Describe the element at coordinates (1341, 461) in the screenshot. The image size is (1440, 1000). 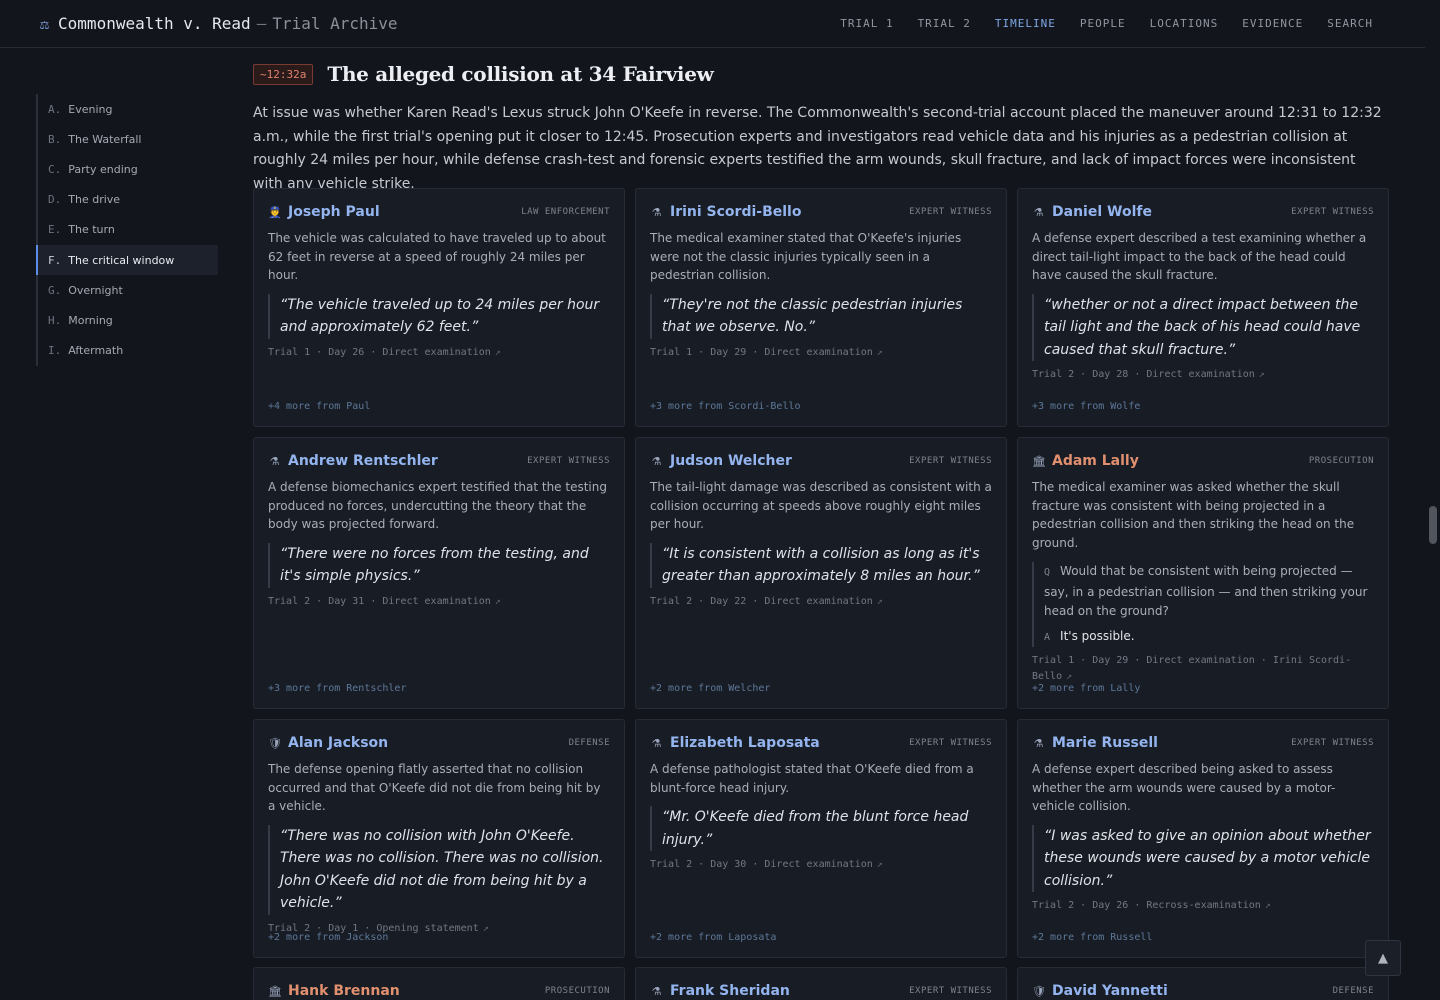
I see `role-label: PROSECUTION` at that location.